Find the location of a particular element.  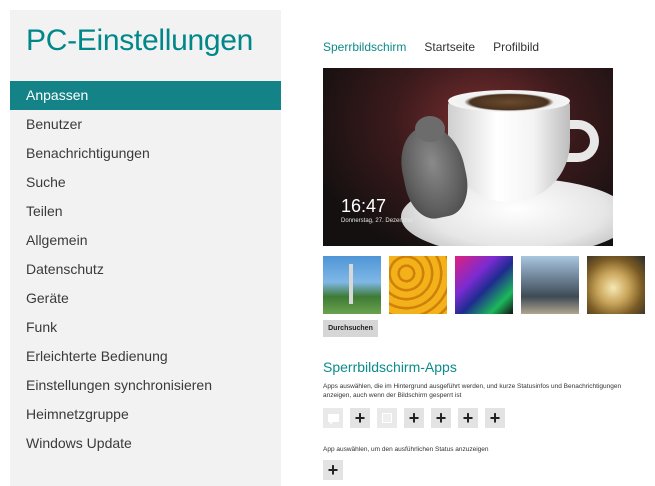

tab-sperrbildschirm: Sperrbildschirm is located at coordinates (364, 47).